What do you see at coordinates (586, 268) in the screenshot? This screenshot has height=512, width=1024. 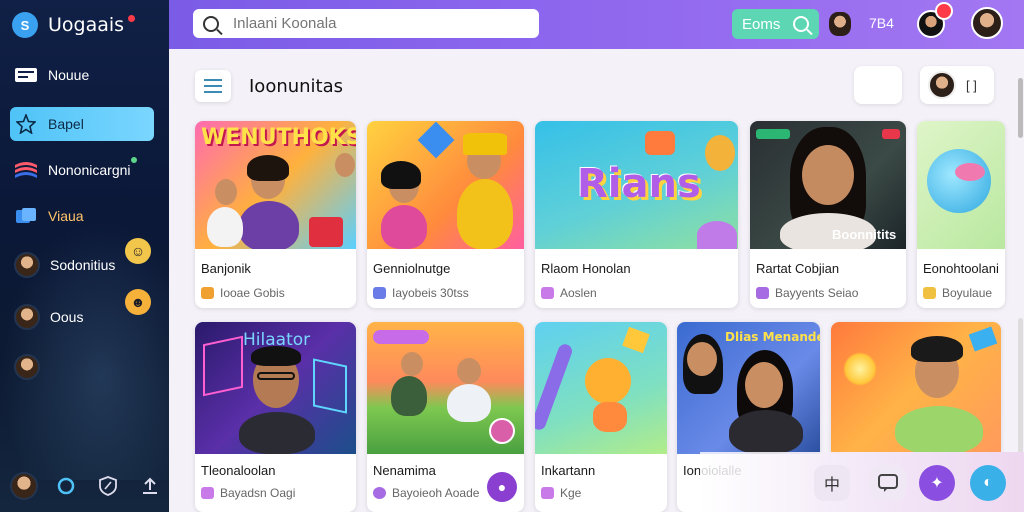 I see `card-title: Rlaom Honolan` at bounding box center [586, 268].